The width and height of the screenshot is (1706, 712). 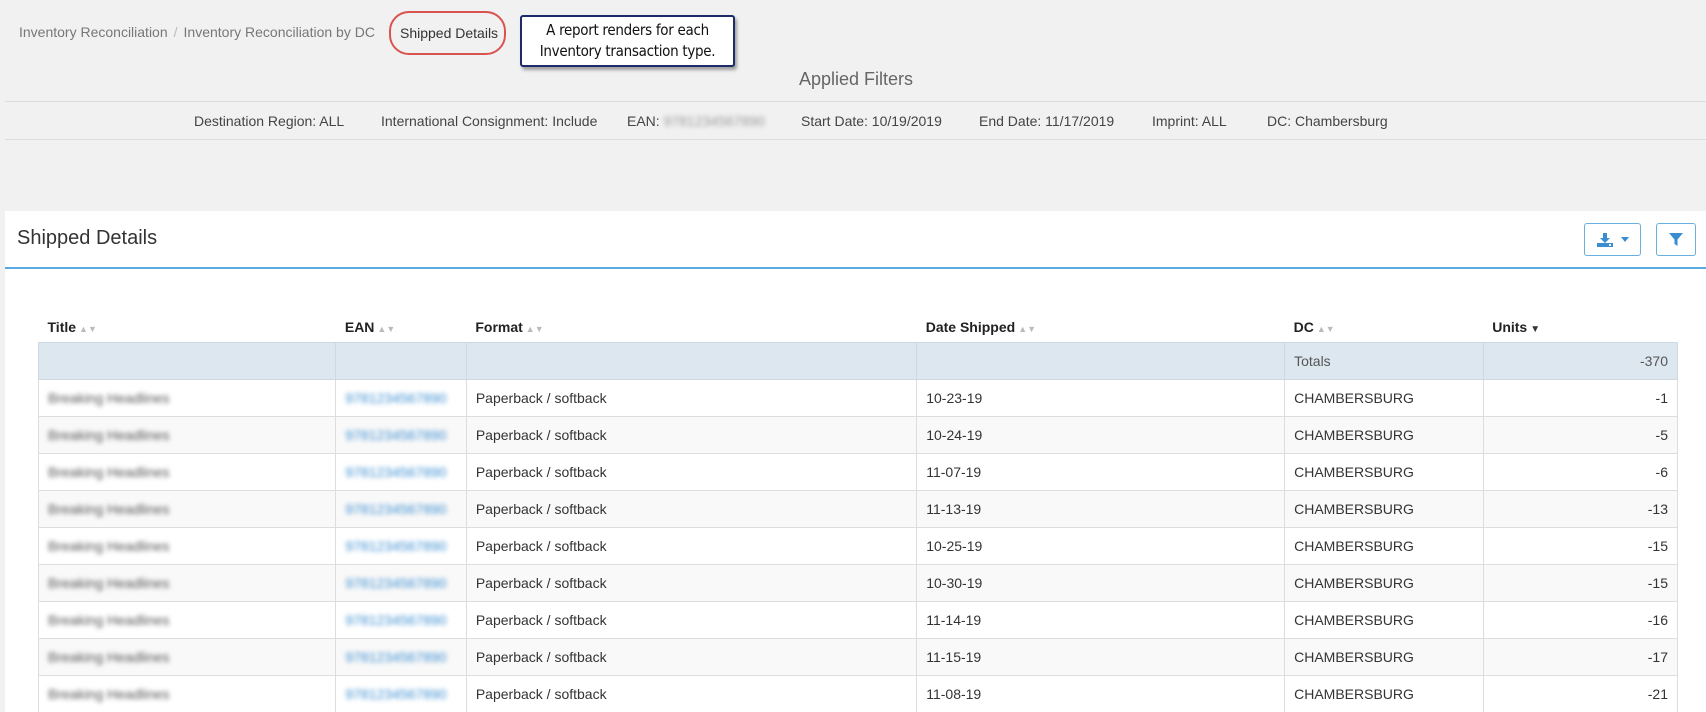 What do you see at coordinates (643, 120) in the screenshot?
I see `filter-ean-label: EAN:` at bounding box center [643, 120].